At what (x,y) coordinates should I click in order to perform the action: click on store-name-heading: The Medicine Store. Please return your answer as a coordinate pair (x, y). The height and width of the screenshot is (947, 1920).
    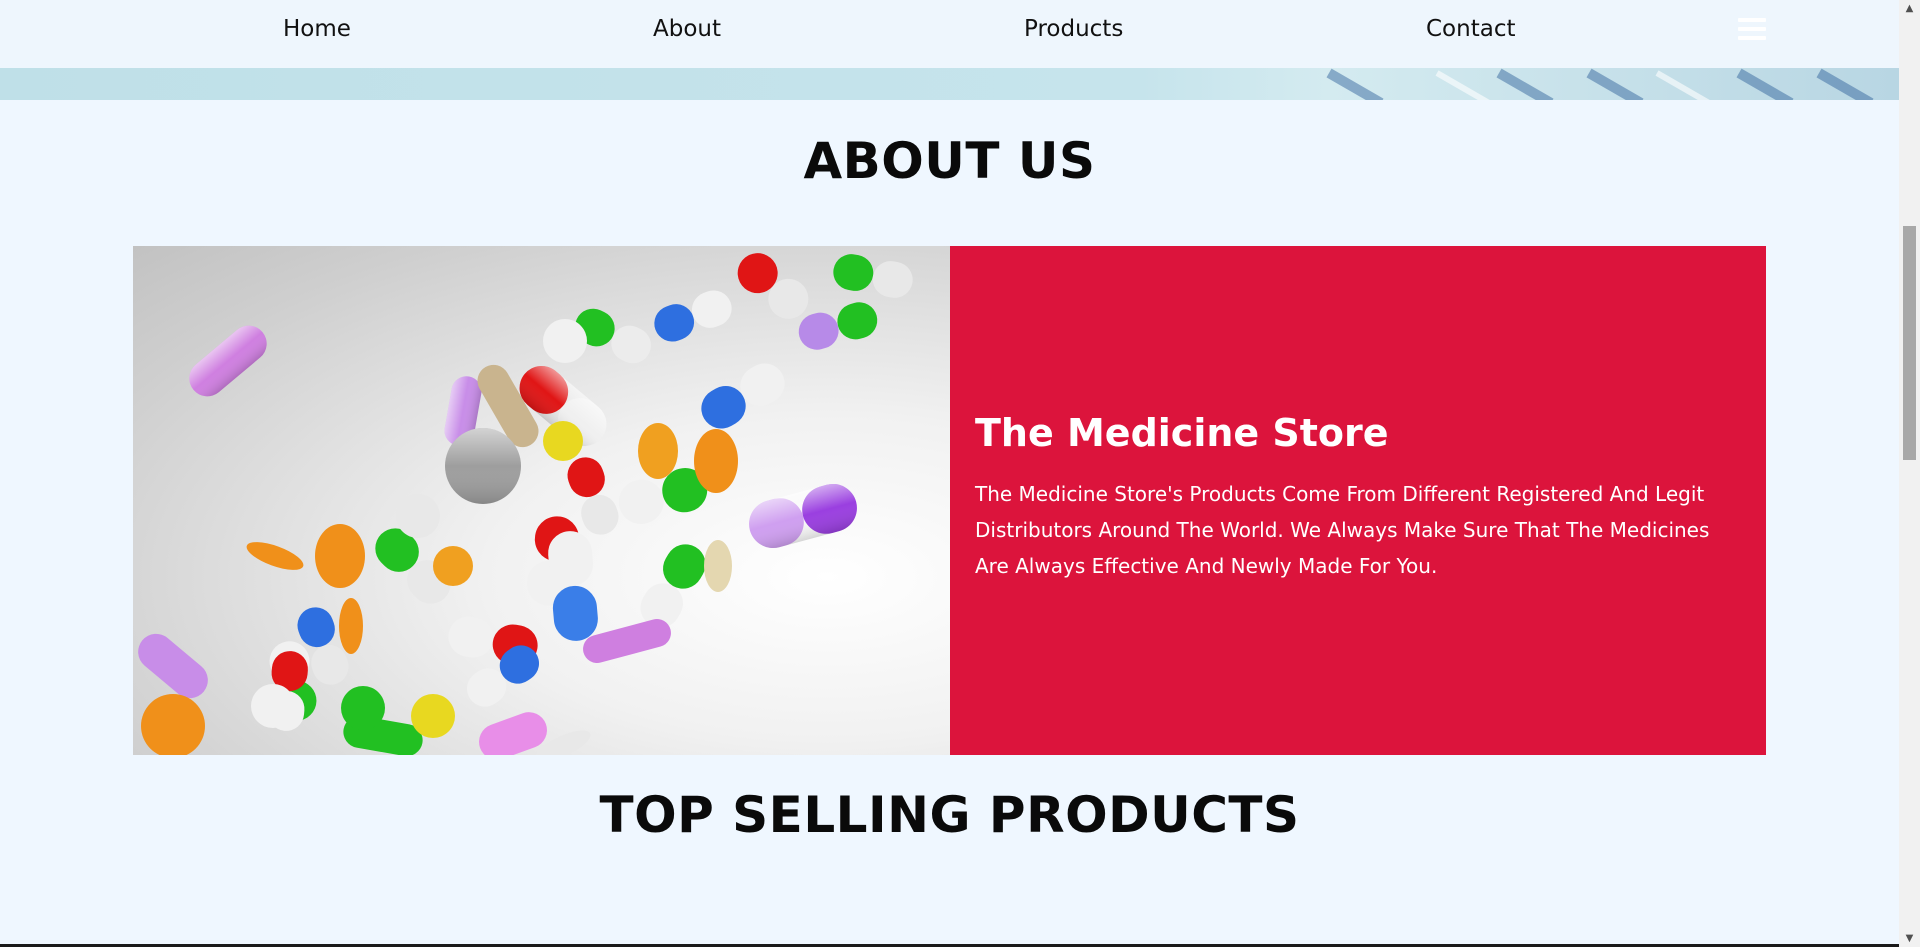
    Looking at the image, I should click on (1182, 433).